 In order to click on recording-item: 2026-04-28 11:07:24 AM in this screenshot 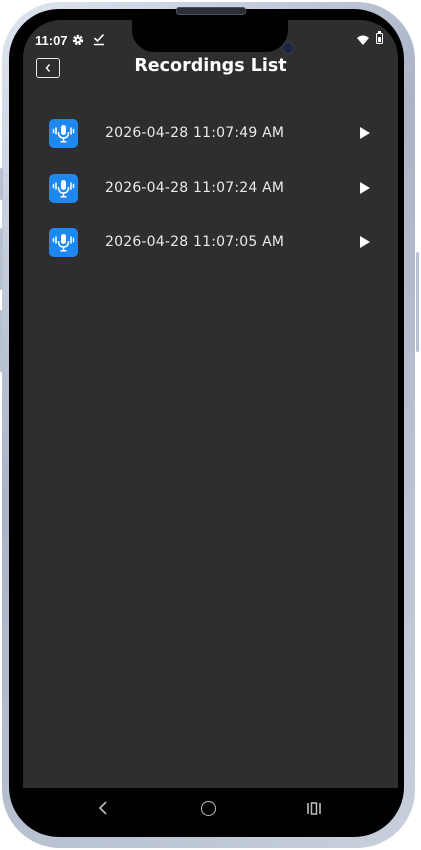, I will do `click(210, 200)`.